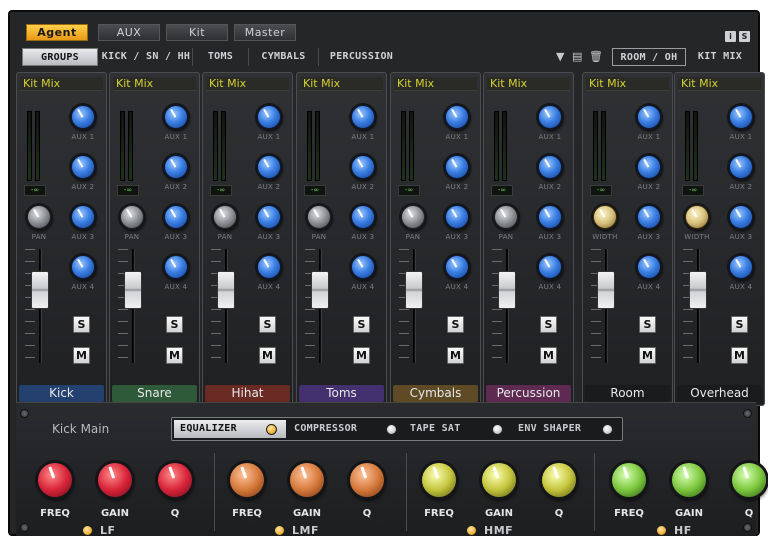 Image resolution: width=768 pixels, height=540 pixels. What do you see at coordinates (744, 36) in the screenshot?
I see `settings-button: S` at bounding box center [744, 36].